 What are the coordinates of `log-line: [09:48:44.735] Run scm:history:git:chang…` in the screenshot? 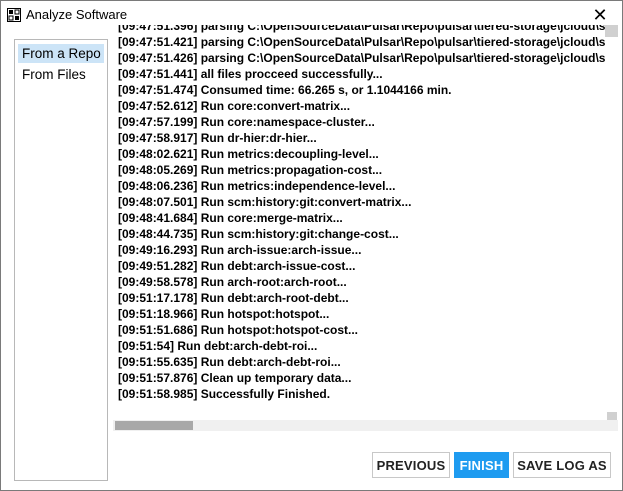 It's located at (258, 234).